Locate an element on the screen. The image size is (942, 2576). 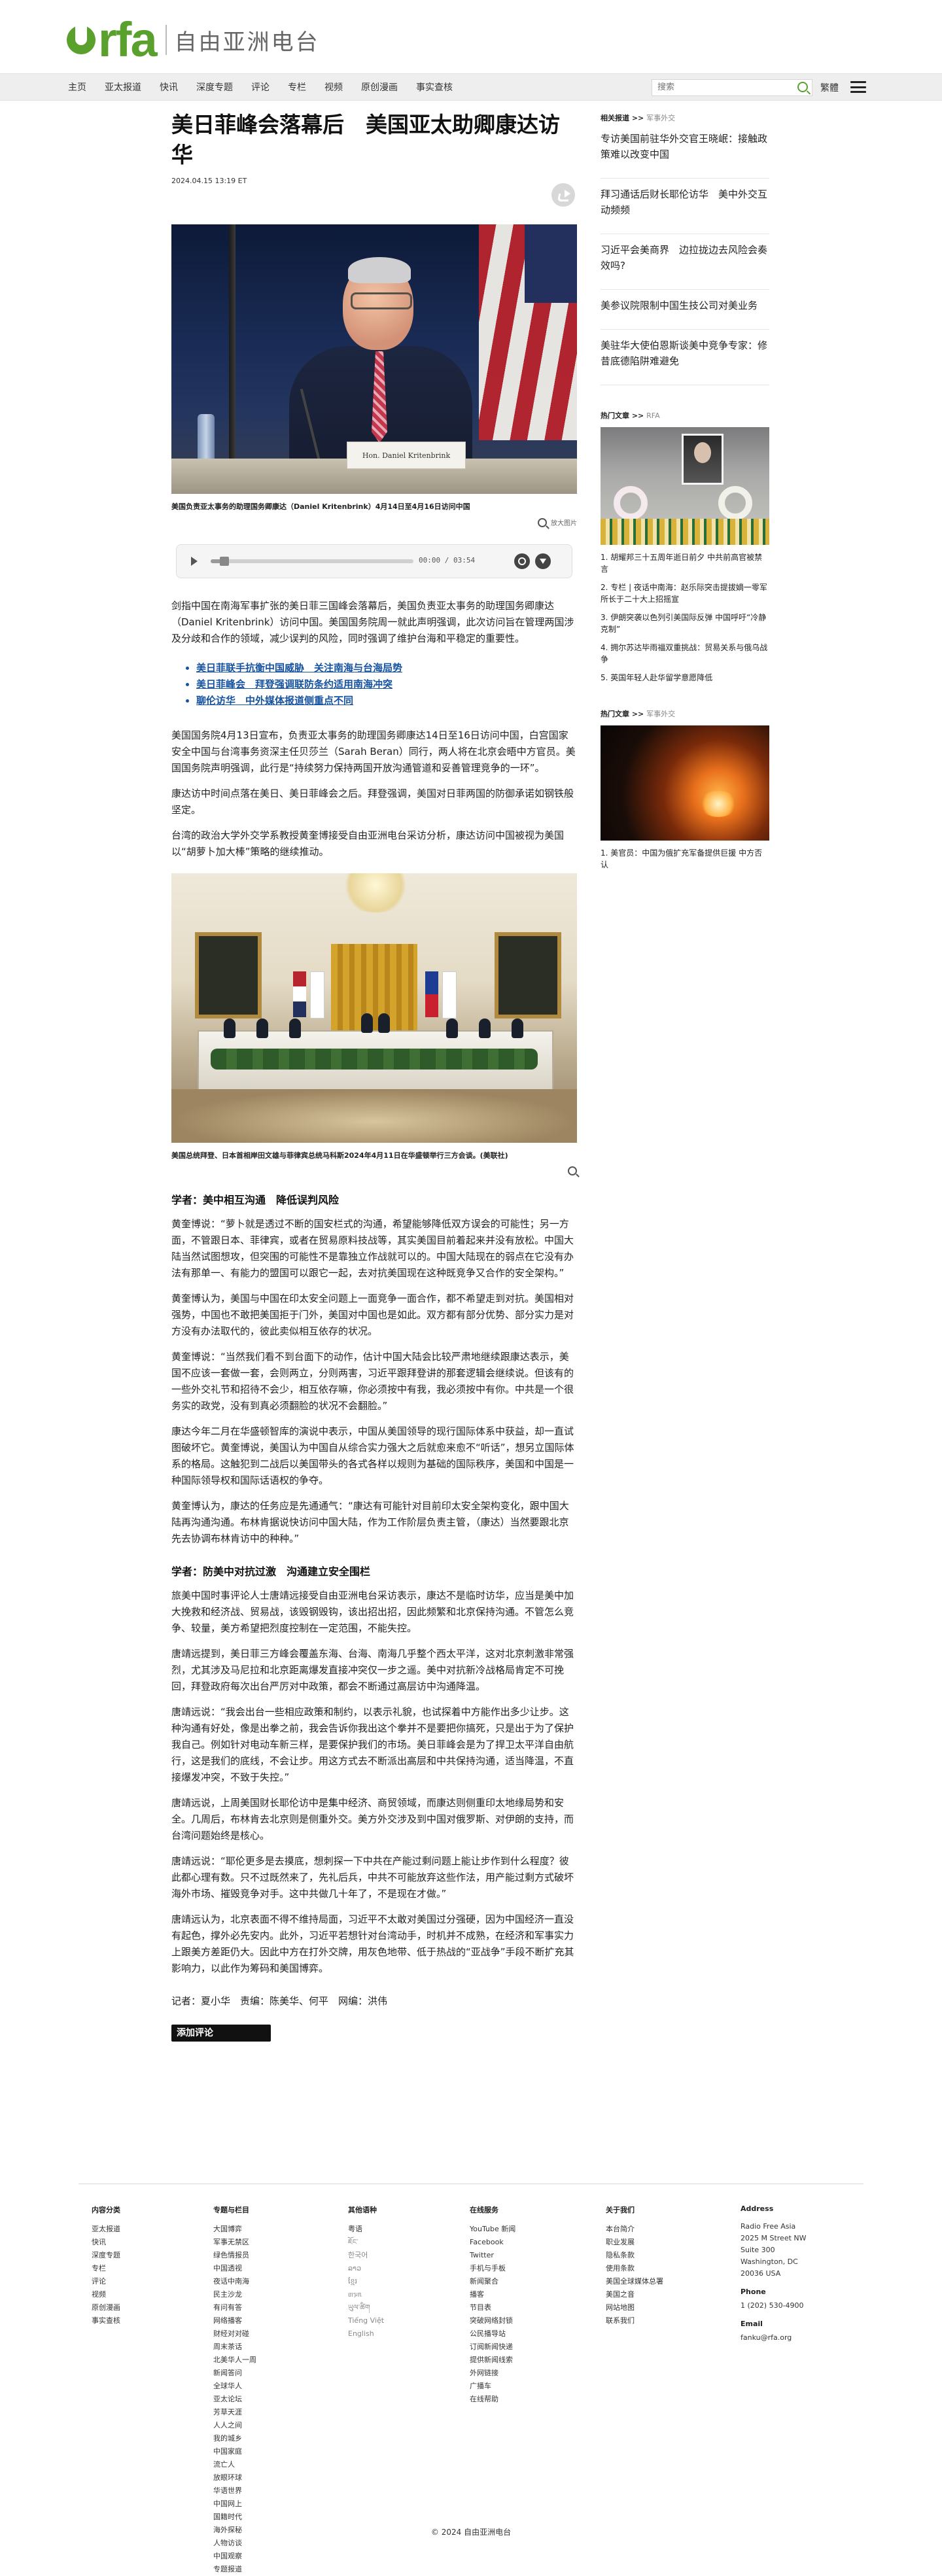
footer-link: 全球华人 is located at coordinates (235, 2386).